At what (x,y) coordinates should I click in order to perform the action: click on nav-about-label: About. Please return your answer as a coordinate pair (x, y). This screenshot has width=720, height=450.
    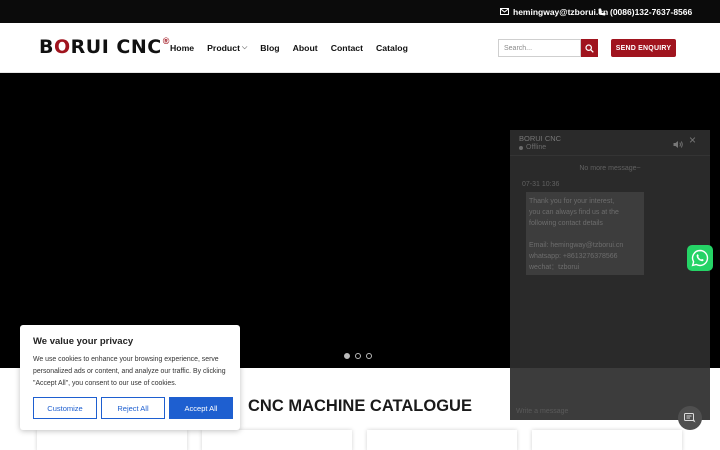
    Looking at the image, I should click on (305, 48).